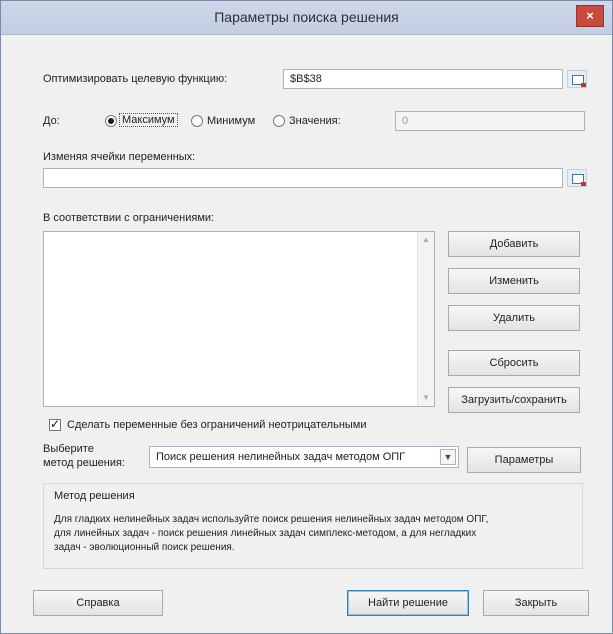 The image size is (613, 634). Describe the element at coordinates (514, 318) in the screenshot. I see `delete-constraint-button: Удалить` at that location.